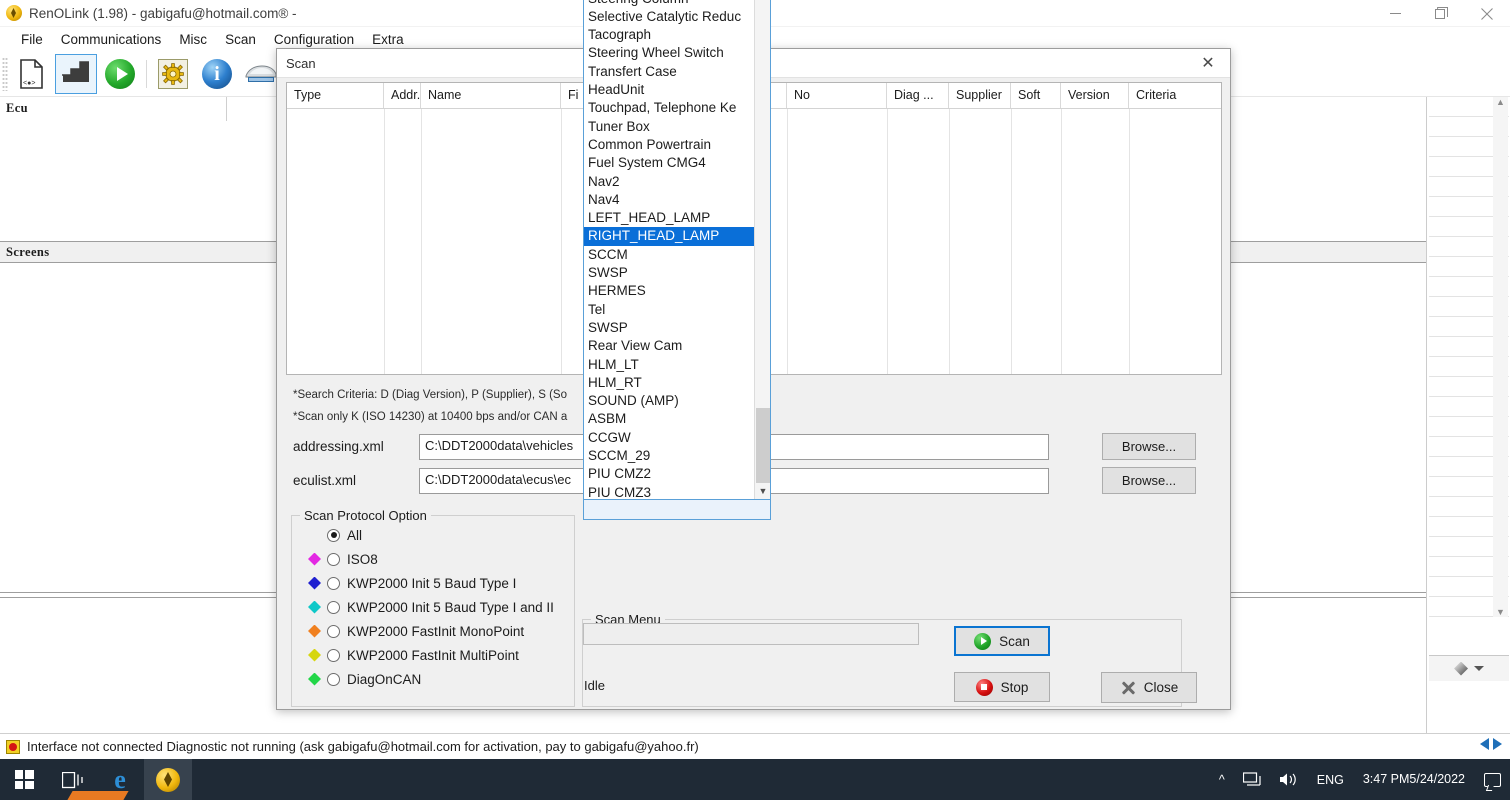 The height and width of the screenshot is (800, 1510). What do you see at coordinates (669, 182) in the screenshot?
I see `list-item: Nav2` at bounding box center [669, 182].